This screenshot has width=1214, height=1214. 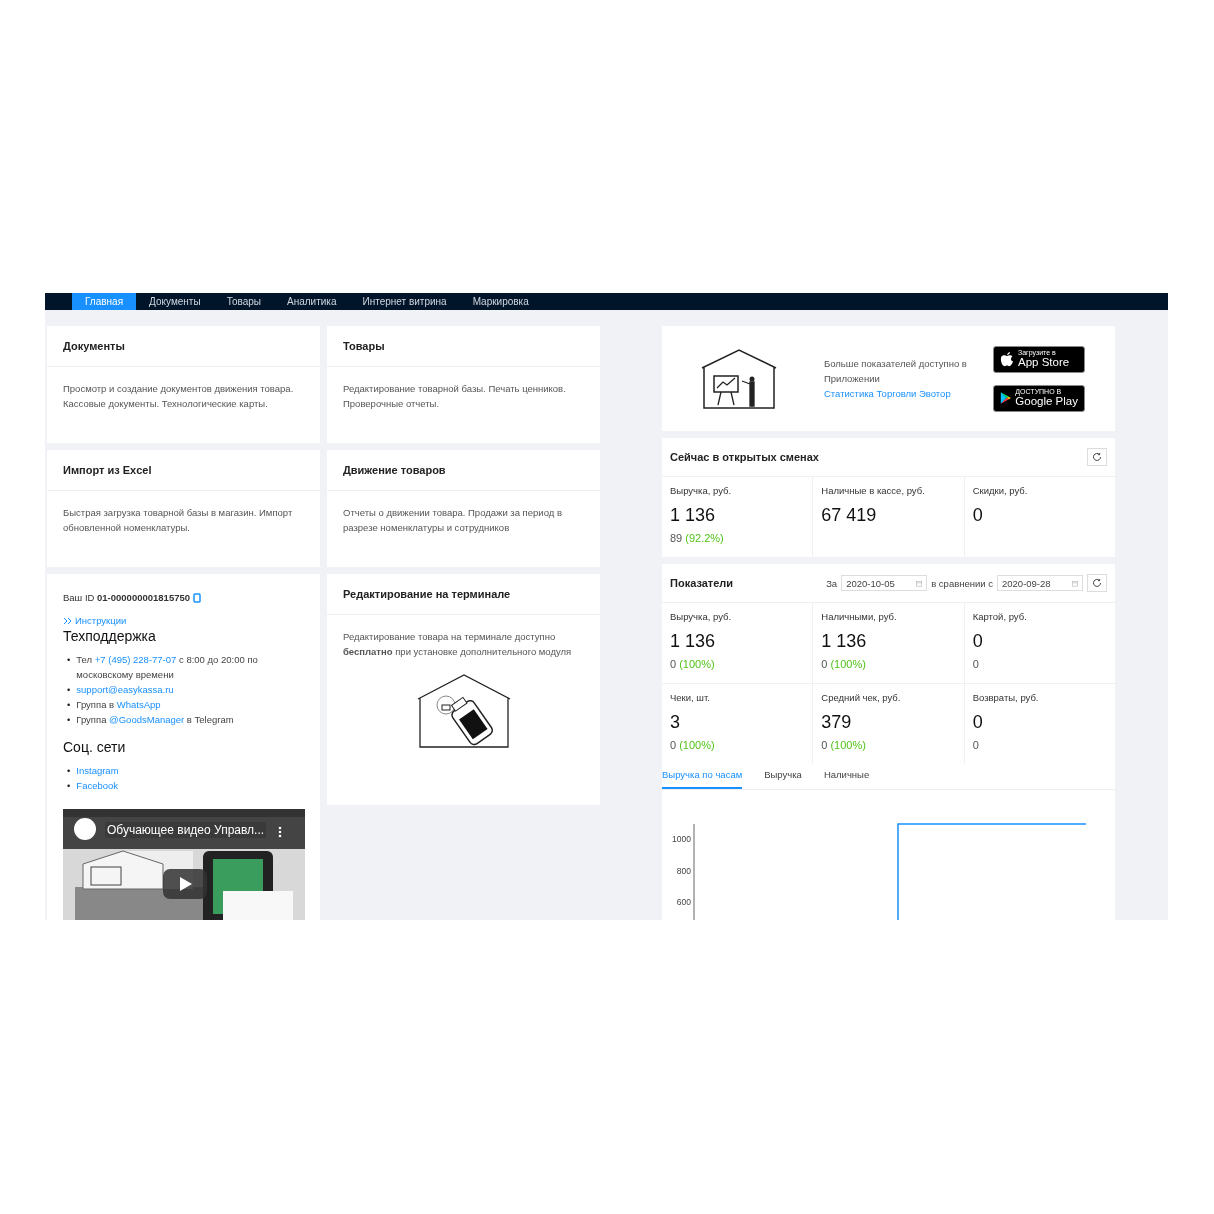 I want to click on card: Импорт из Excel Быстрая загрузка товарной базы в магазин. Импорт обновленной номенклатуры., so click(x=183, y=508).